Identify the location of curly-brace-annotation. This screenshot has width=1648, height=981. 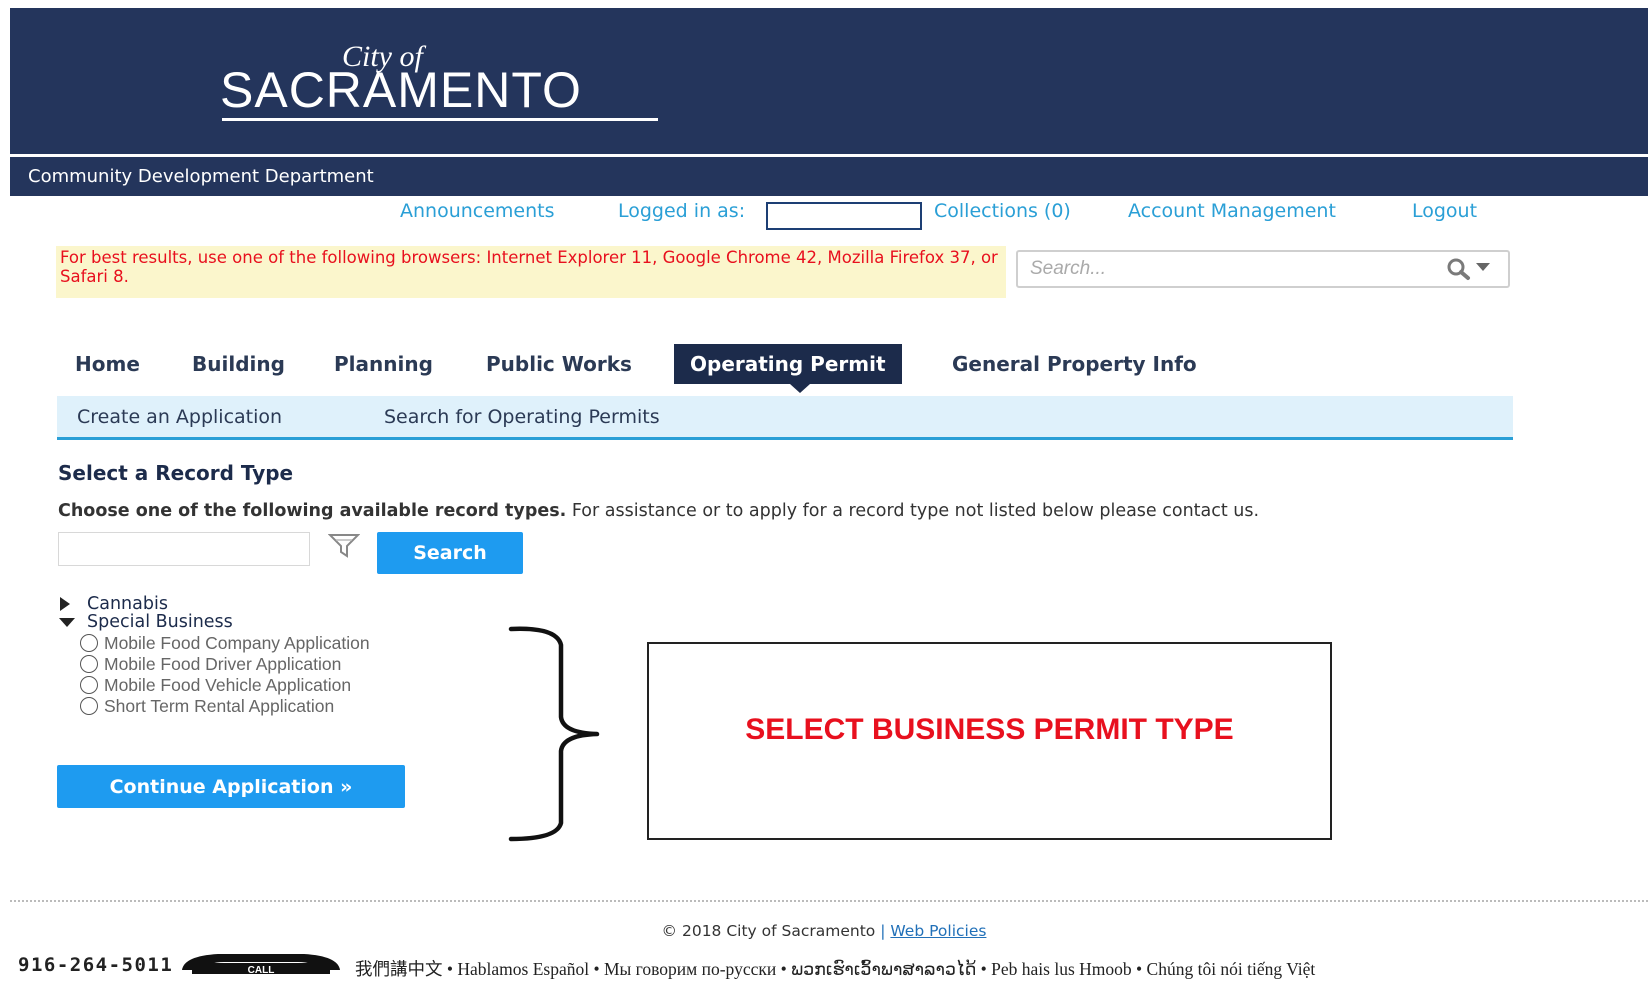
(554, 734).